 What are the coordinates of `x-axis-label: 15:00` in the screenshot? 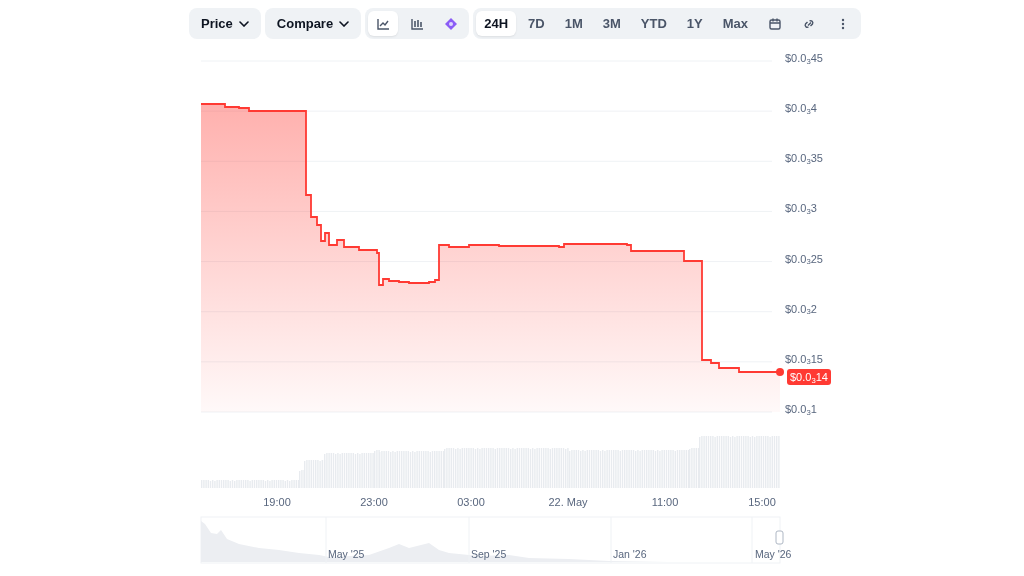 It's located at (762, 502).